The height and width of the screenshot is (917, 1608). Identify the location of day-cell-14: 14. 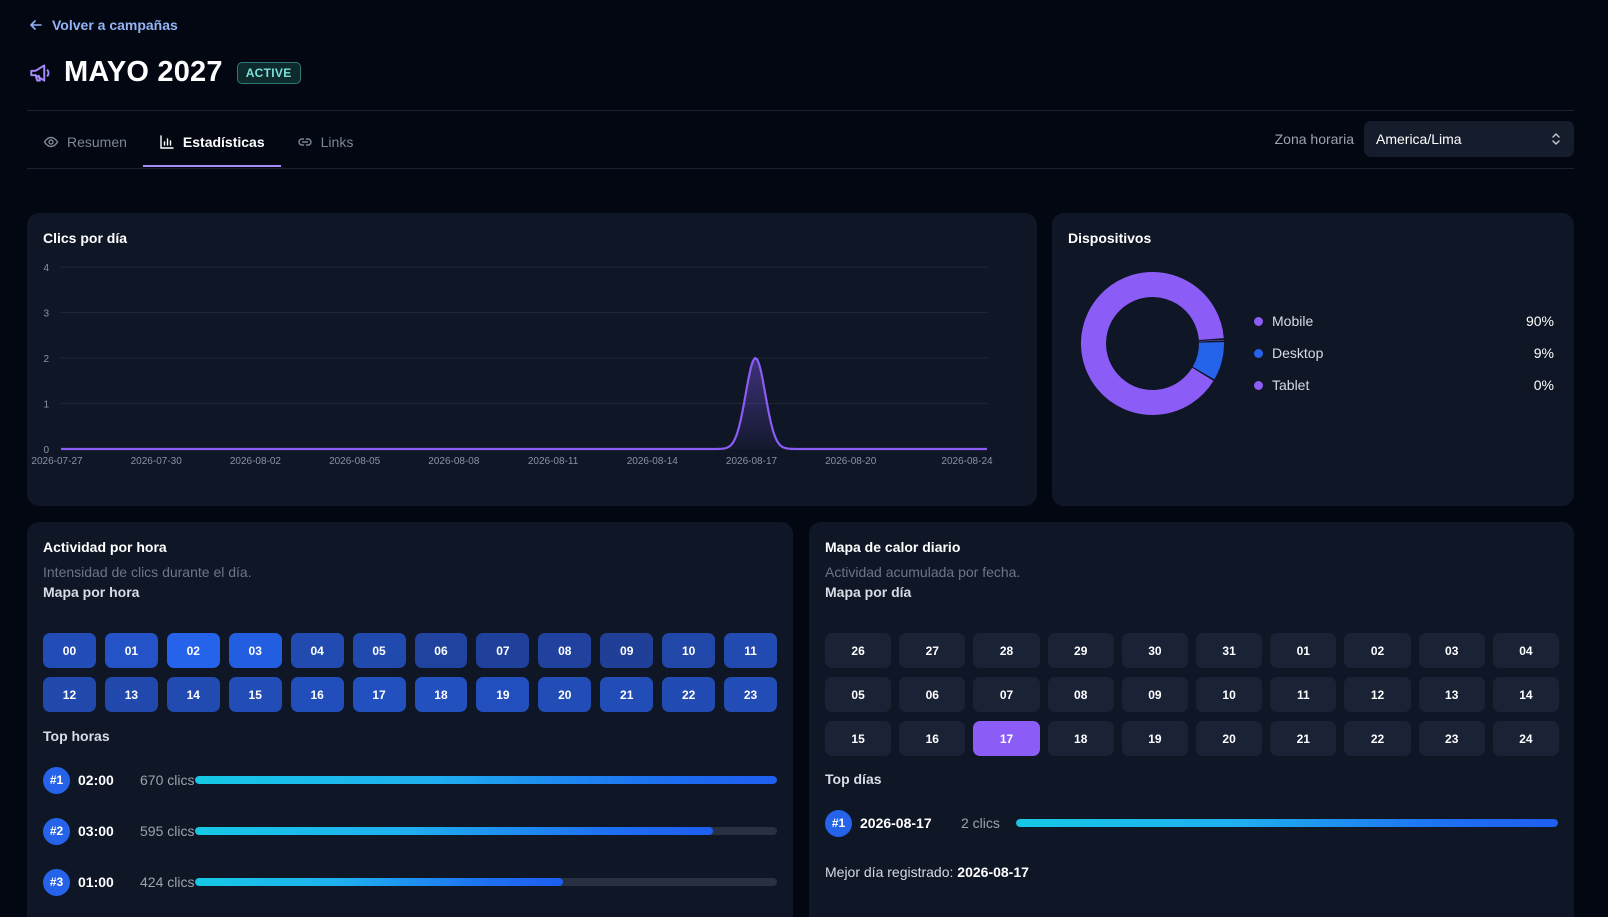
(1525, 694).